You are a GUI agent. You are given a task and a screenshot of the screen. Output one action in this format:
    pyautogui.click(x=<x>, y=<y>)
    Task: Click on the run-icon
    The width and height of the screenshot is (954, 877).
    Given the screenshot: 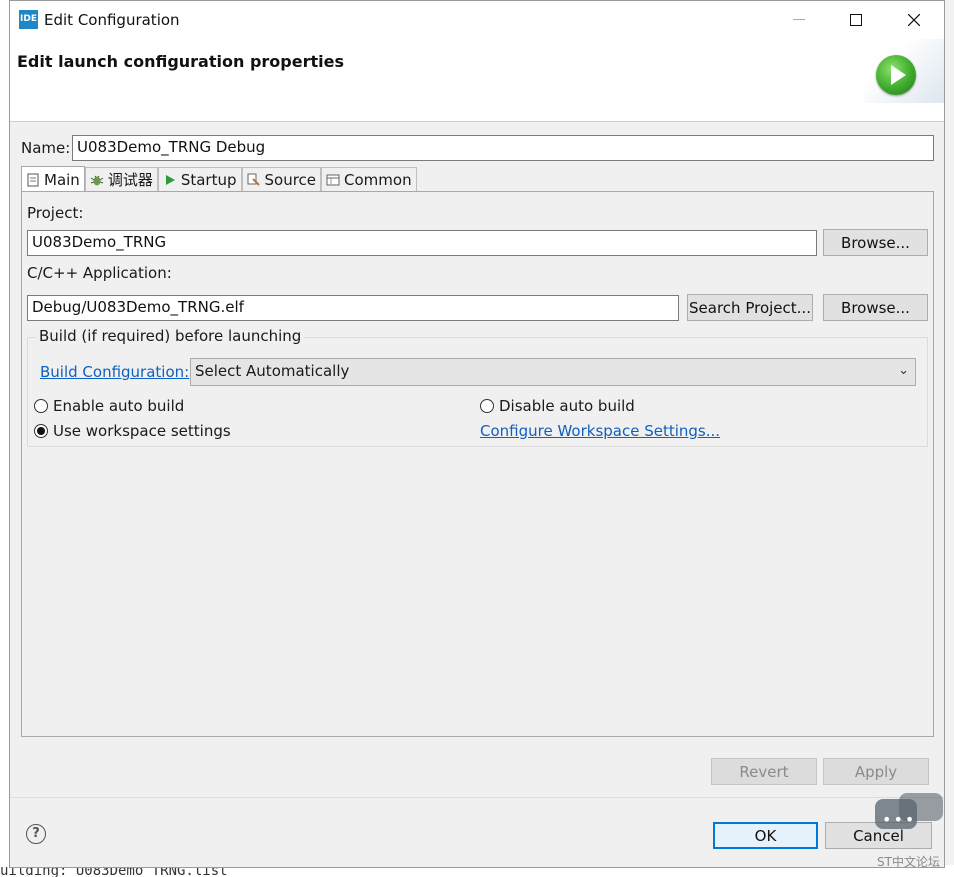 What is the action you would take?
    pyautogui.click(x=896, y=75)
    